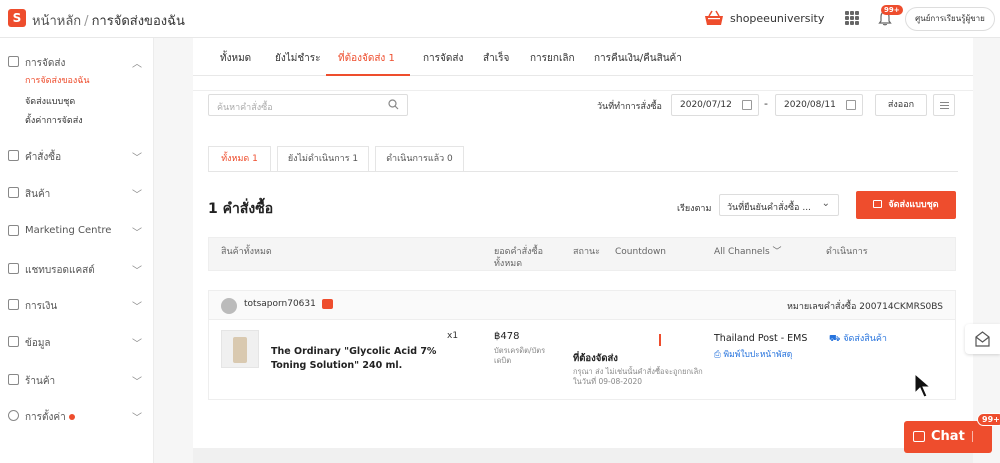 The height and width of the screenshot is (463, 1000). I want to click on arrange-shipment-link: ⛟ จัดส่งสินค้า, so click(858, 338).